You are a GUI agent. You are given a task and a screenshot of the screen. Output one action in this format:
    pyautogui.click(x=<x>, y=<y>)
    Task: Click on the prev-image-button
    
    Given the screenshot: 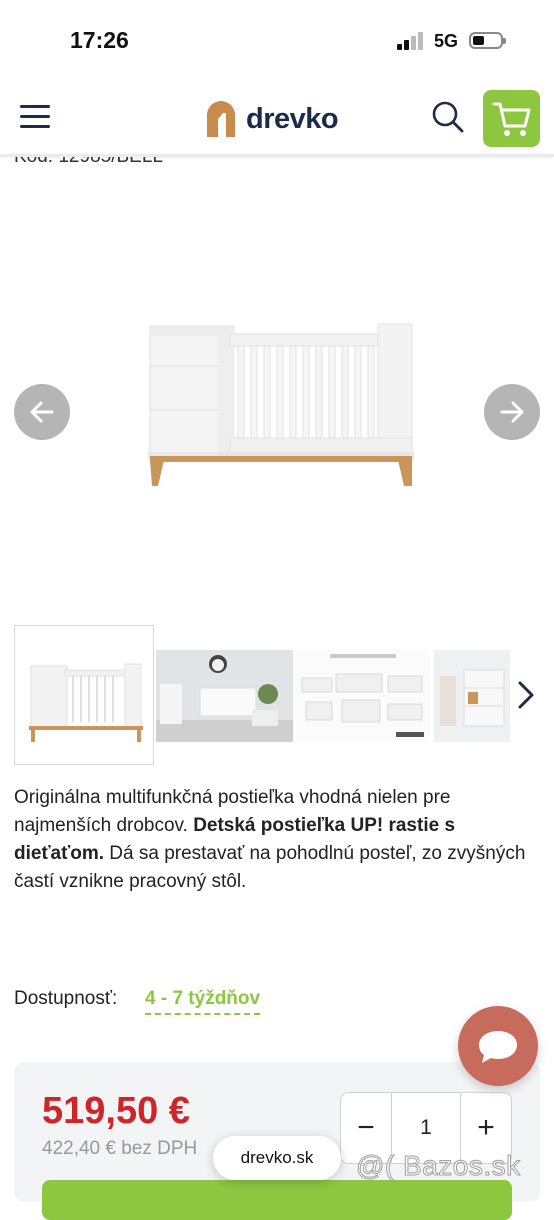 What is the action you would take?
    pyautogui.click(x=42, y=412)
    